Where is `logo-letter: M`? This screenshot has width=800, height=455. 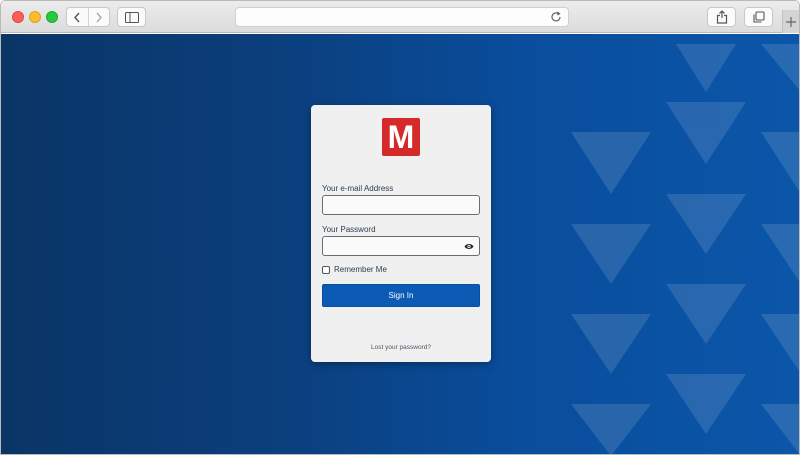 logo-letter: M is located at coordinates (401, 137).